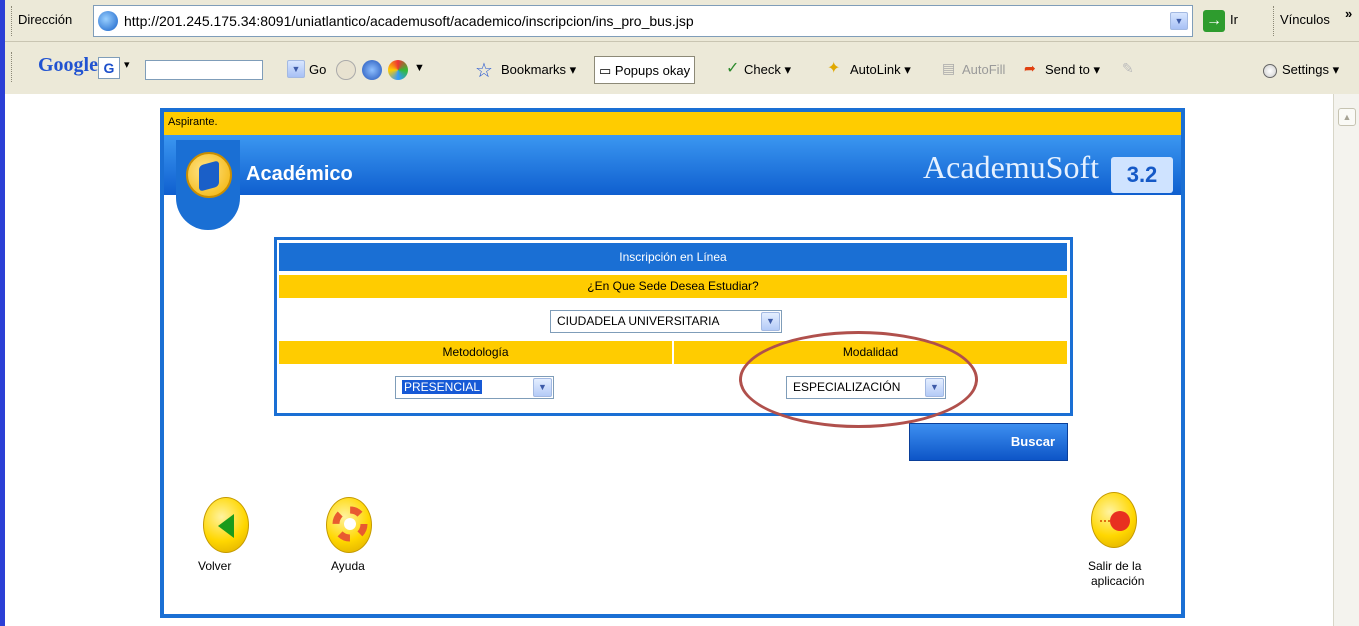  What do you see at coordinates (398, 70) in the screenshot?
I see `puzzle-icon` at bounding box center [398, 70].